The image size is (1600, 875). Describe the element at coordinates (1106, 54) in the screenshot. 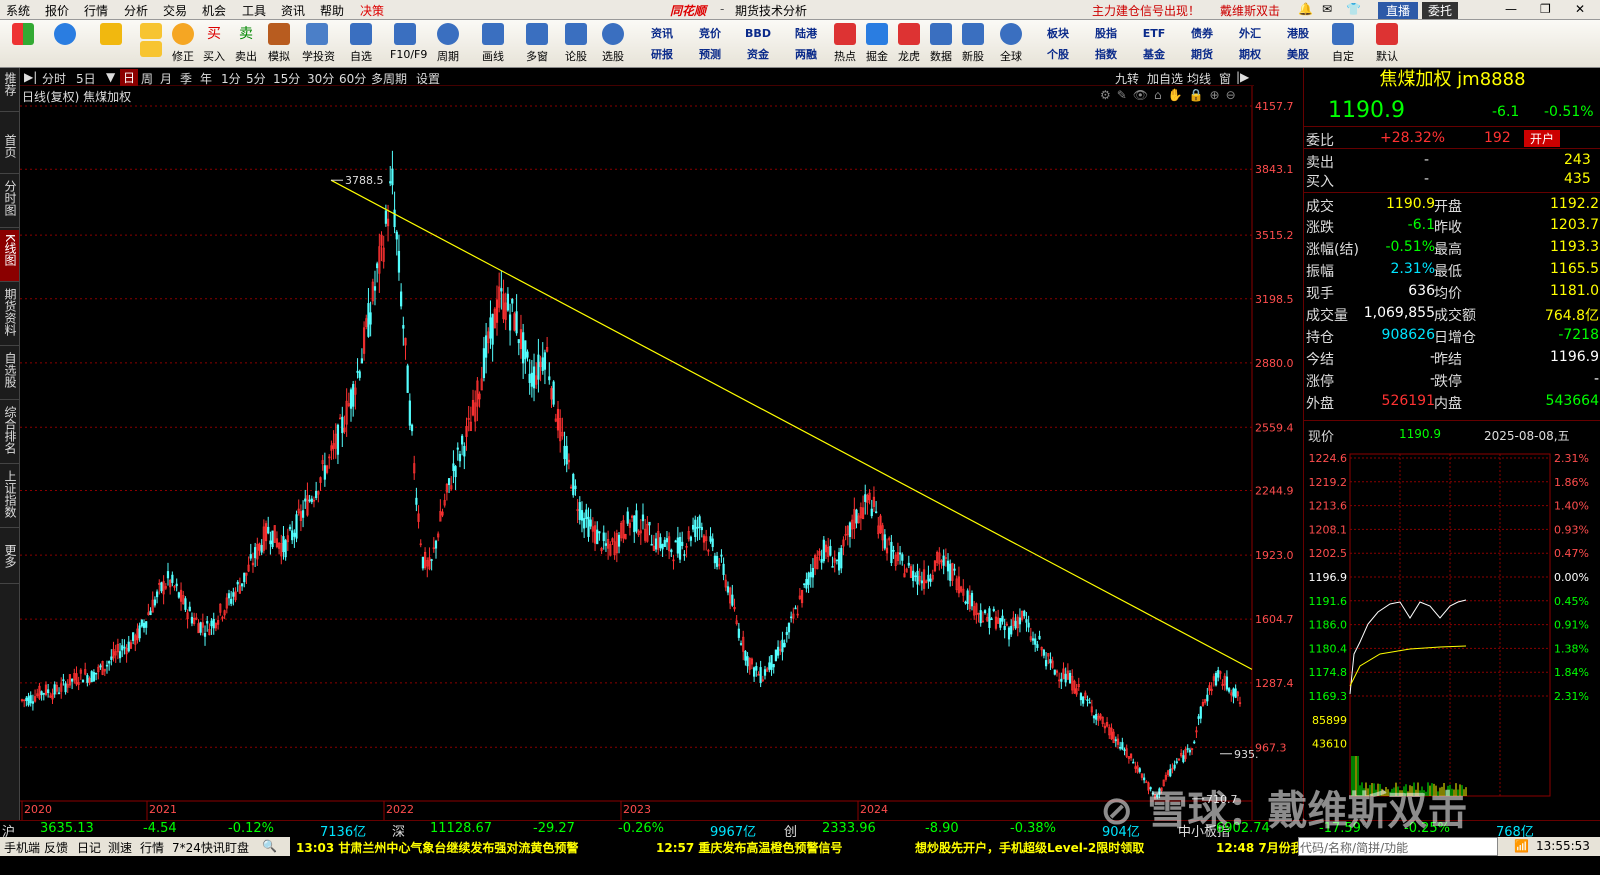

I see `index-button: 指数` at that location.